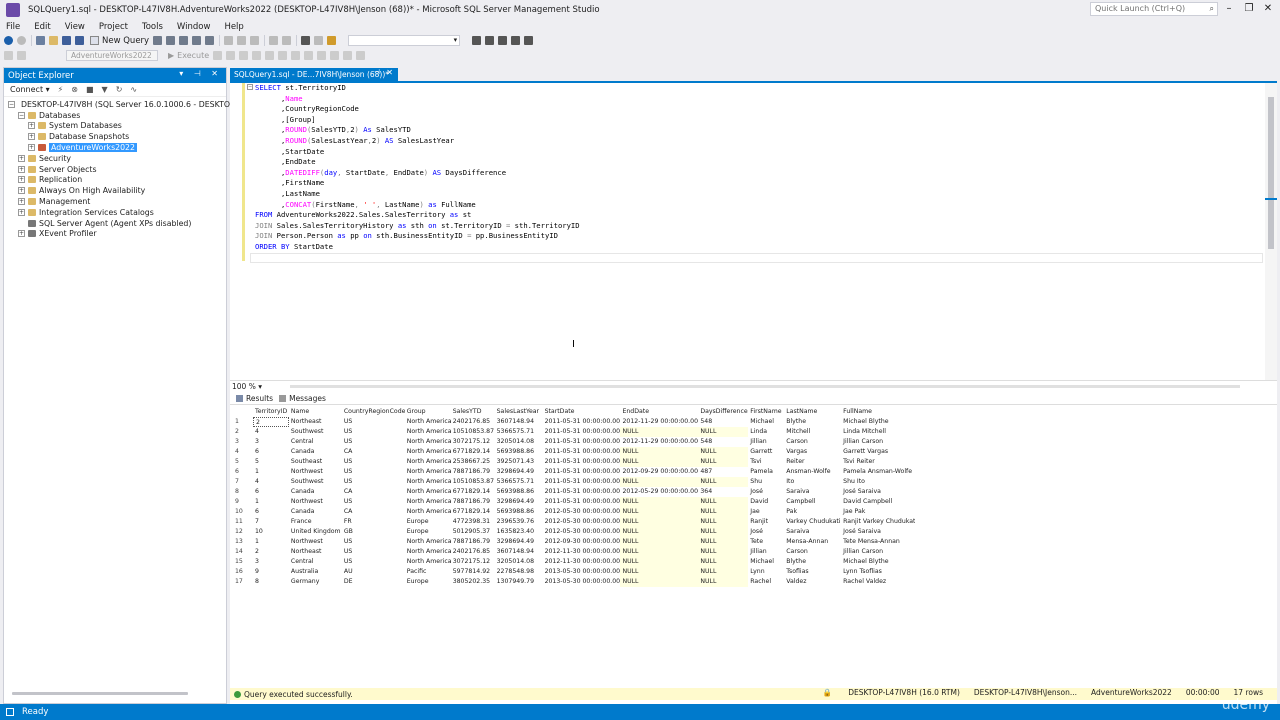 The width and height of the screenshot is (1280, 720). What do you see at coordinates (373, 572) in the screenshot?
I see `table-cell: AU` at bounding box center [373, 572].